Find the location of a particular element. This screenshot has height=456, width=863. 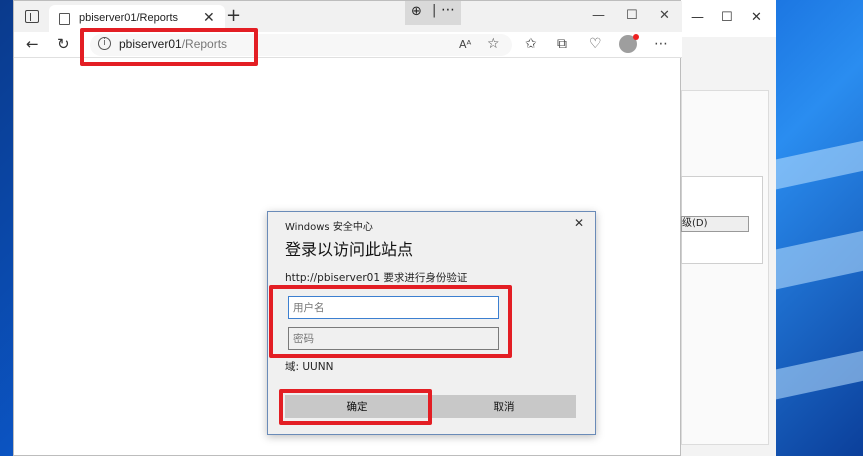

background-window-select: 级(D) is located at coordinates (715, 224).